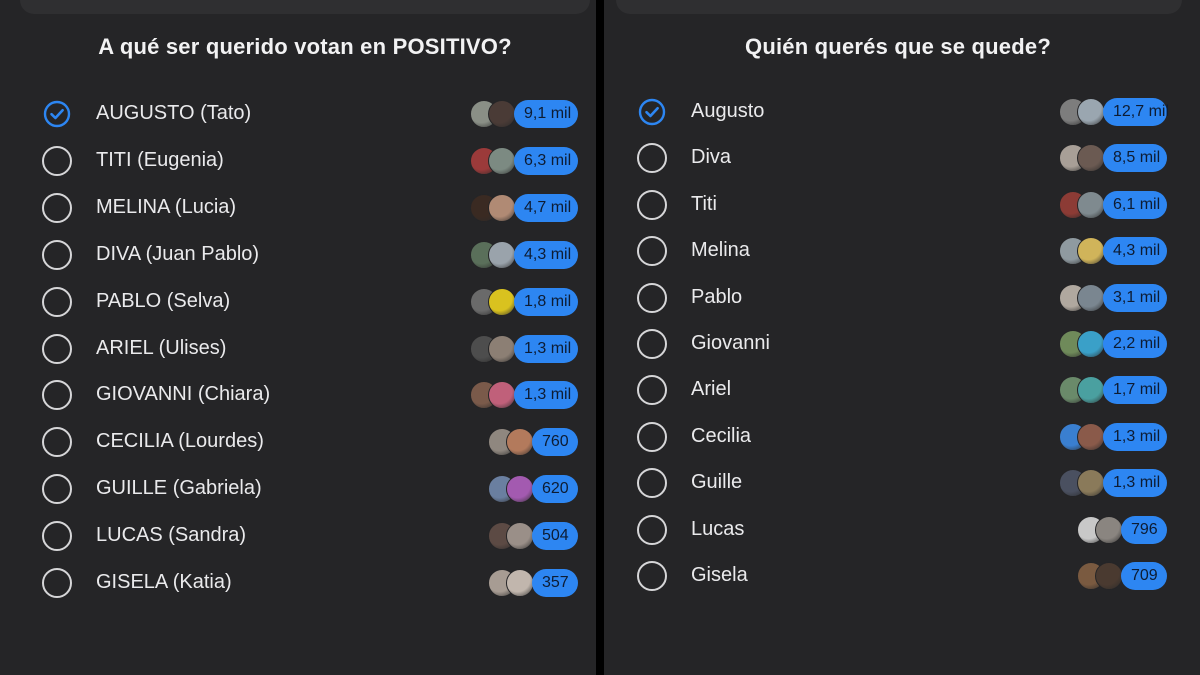  I want to click on poll-option-melina: Melina 4,3 mil, so click(898, 253).